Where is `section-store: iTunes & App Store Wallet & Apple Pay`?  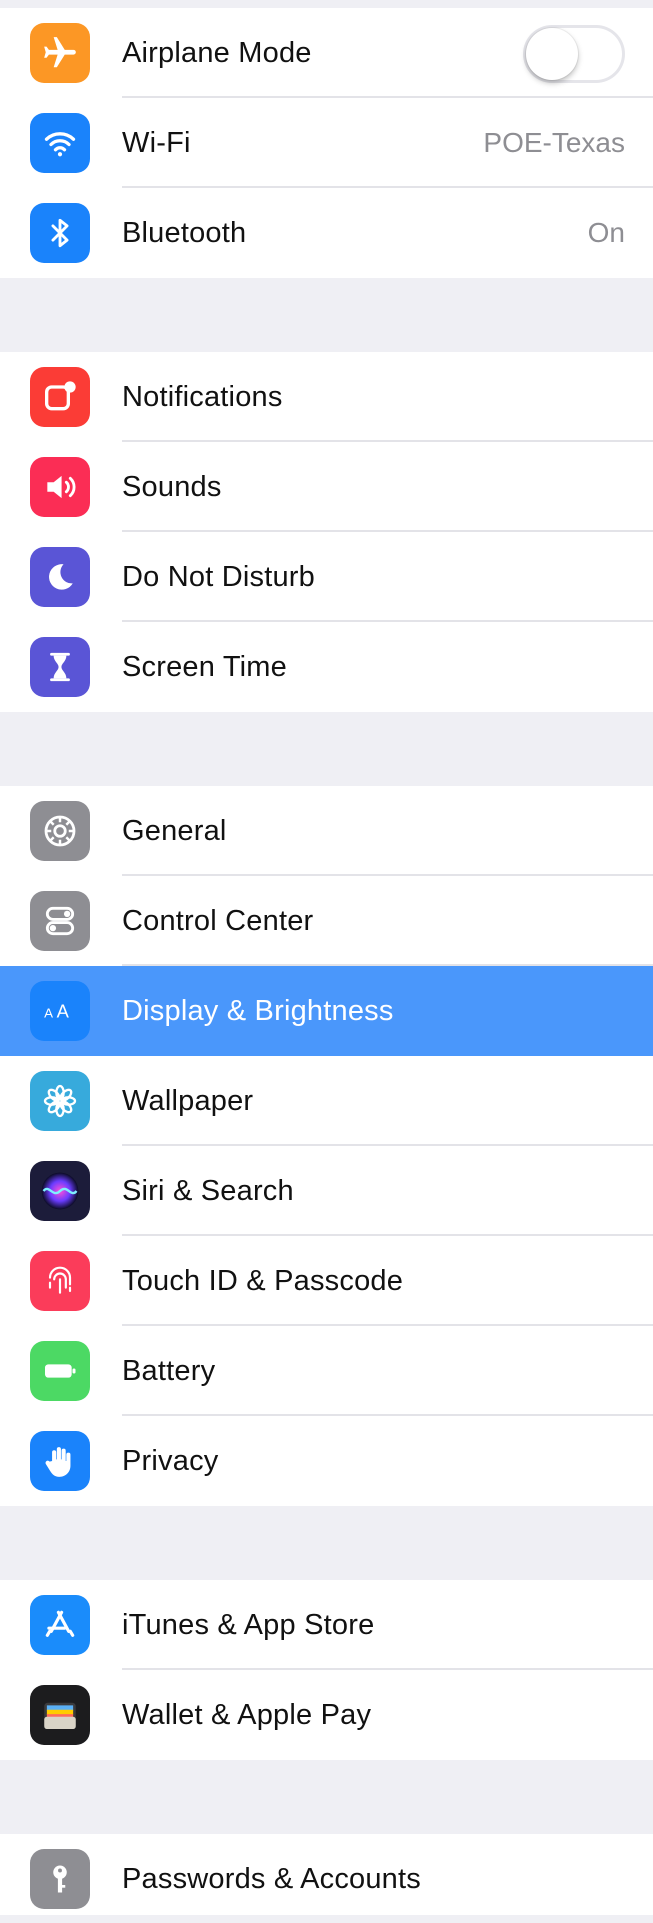 section-store: iTunes & App Store Wallet & Apple Pay is located at coordinates (326, 1670).